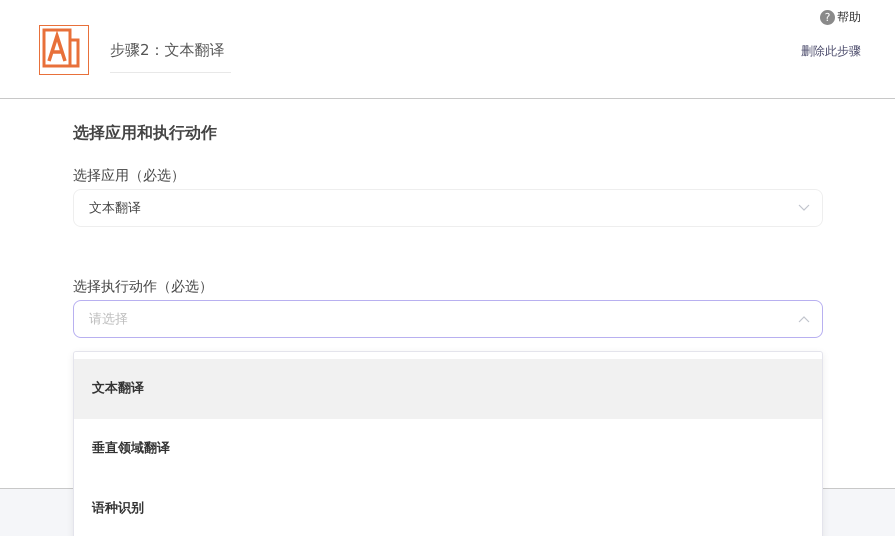 The image size is (895, 536). I want to click on section-title: 选择应用和执行动作, so click(145, 133).